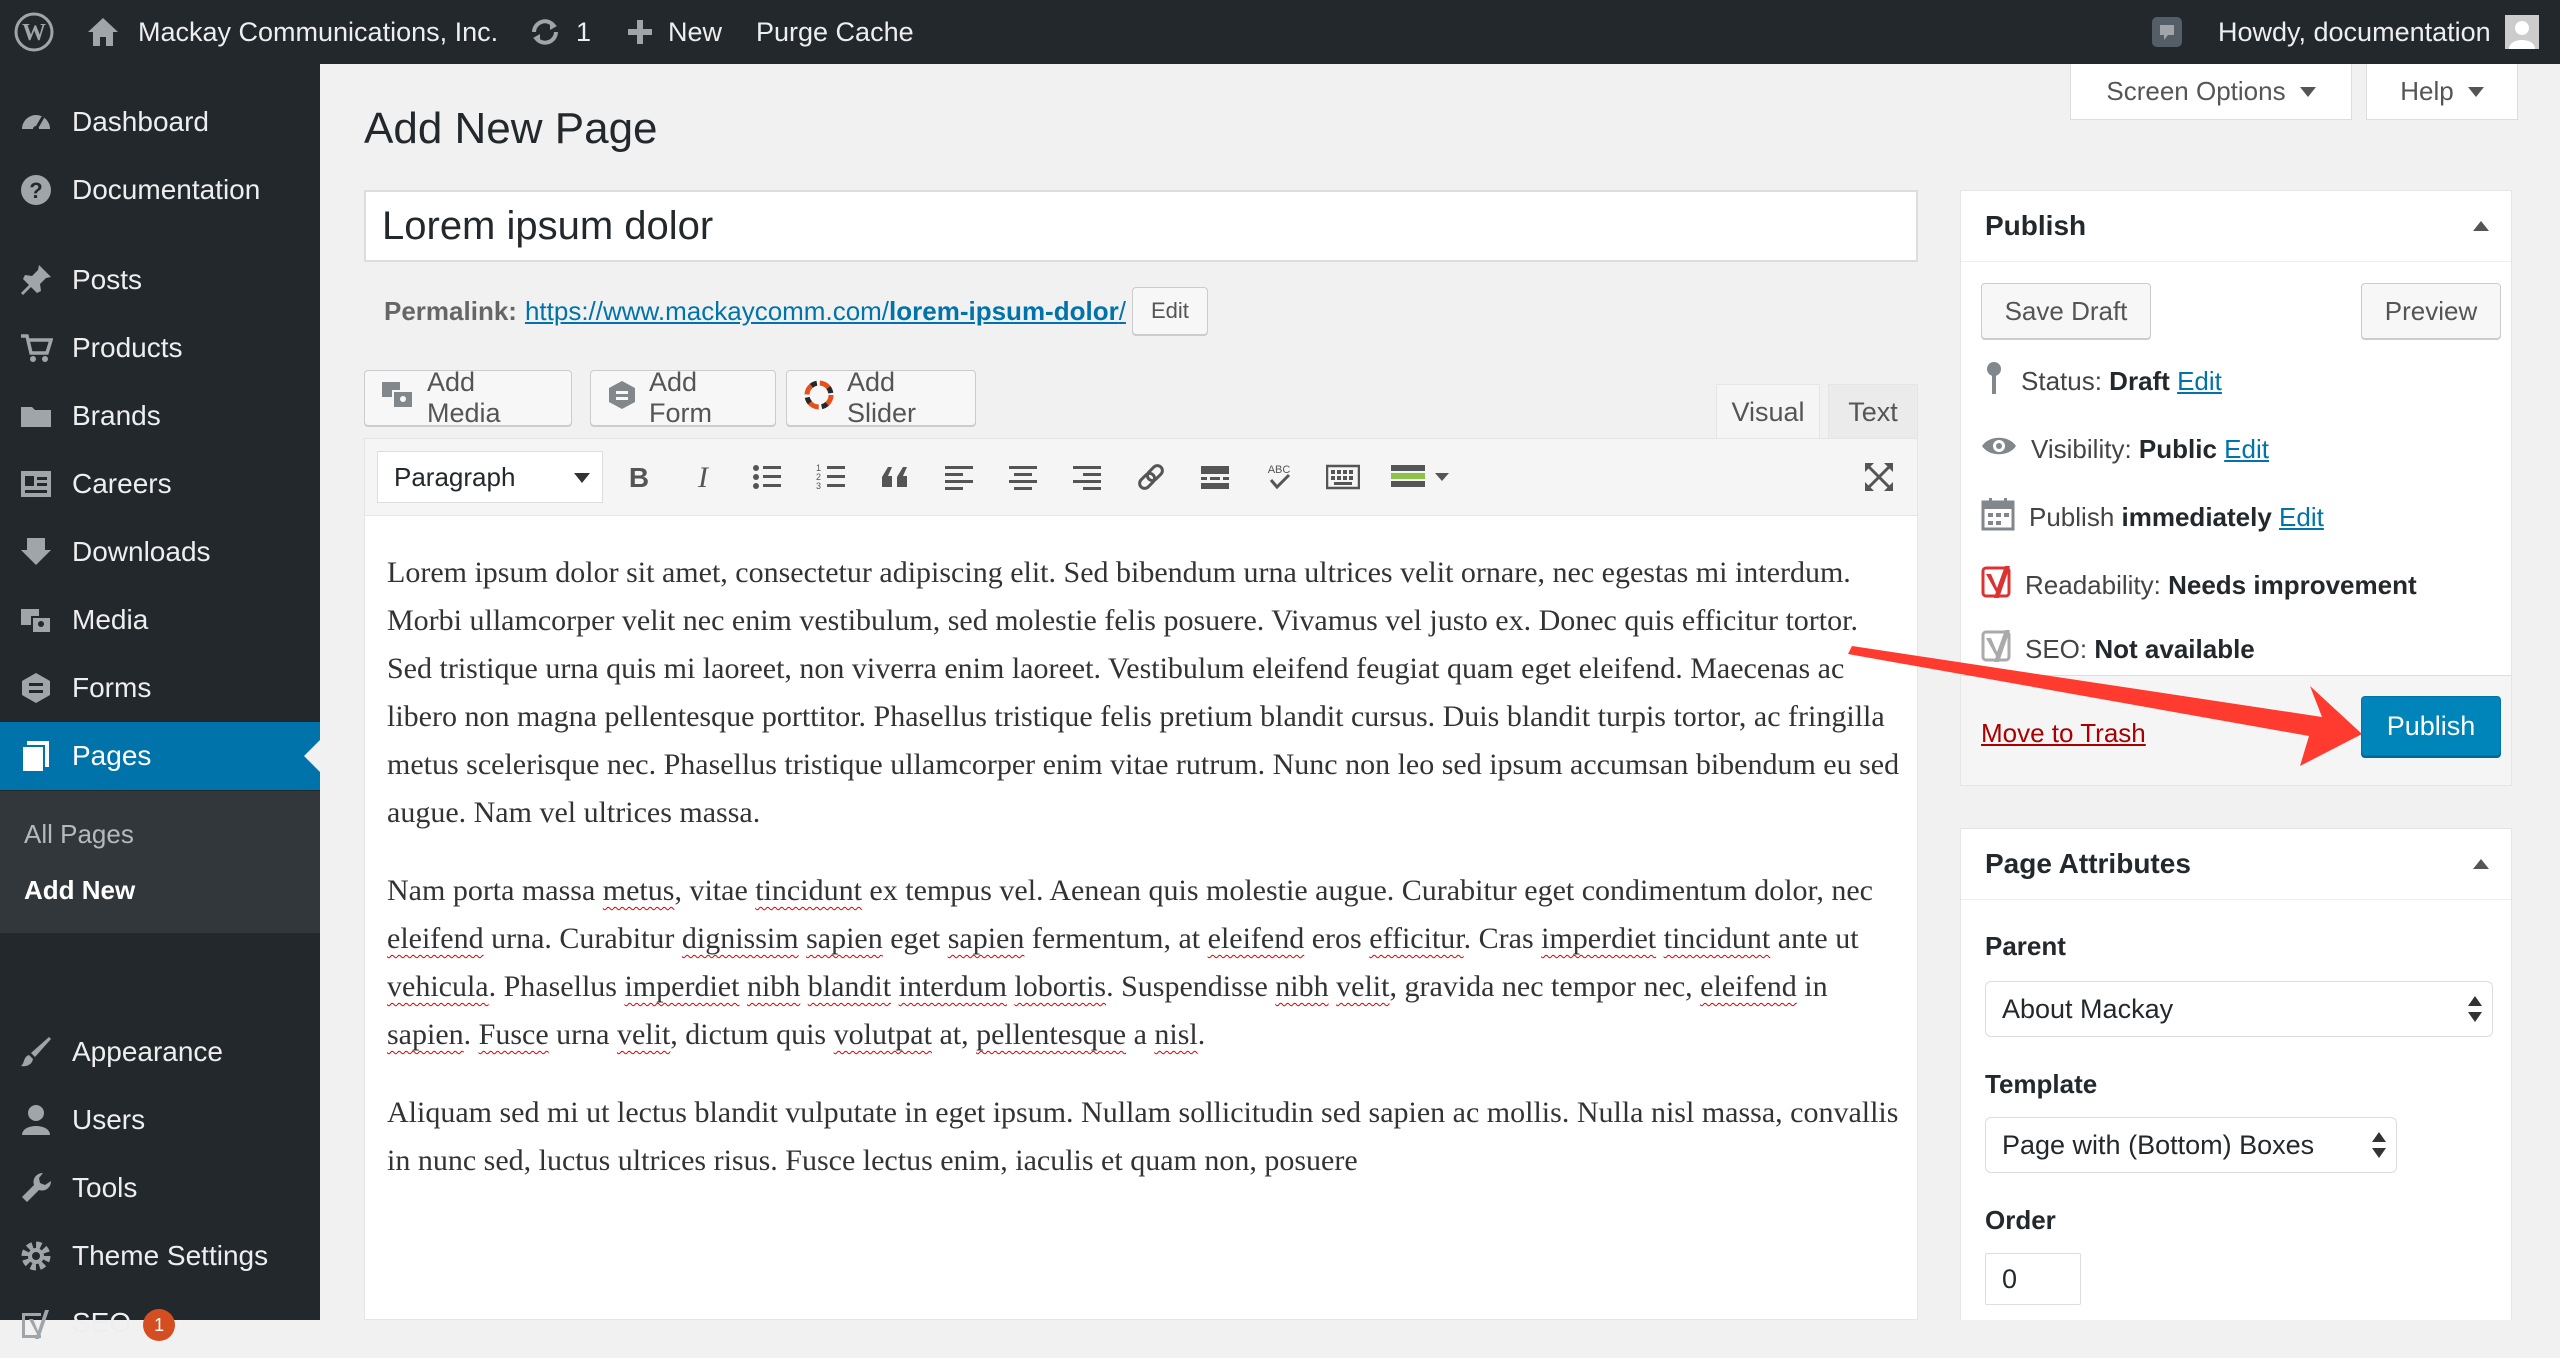 This screenshot has height=1358, width=2560. What do you see at coordinates (292, 32) in the screenshot?
I see `site-name-link: Mackay Communications, Inc.` at bounding box center [292, 32].